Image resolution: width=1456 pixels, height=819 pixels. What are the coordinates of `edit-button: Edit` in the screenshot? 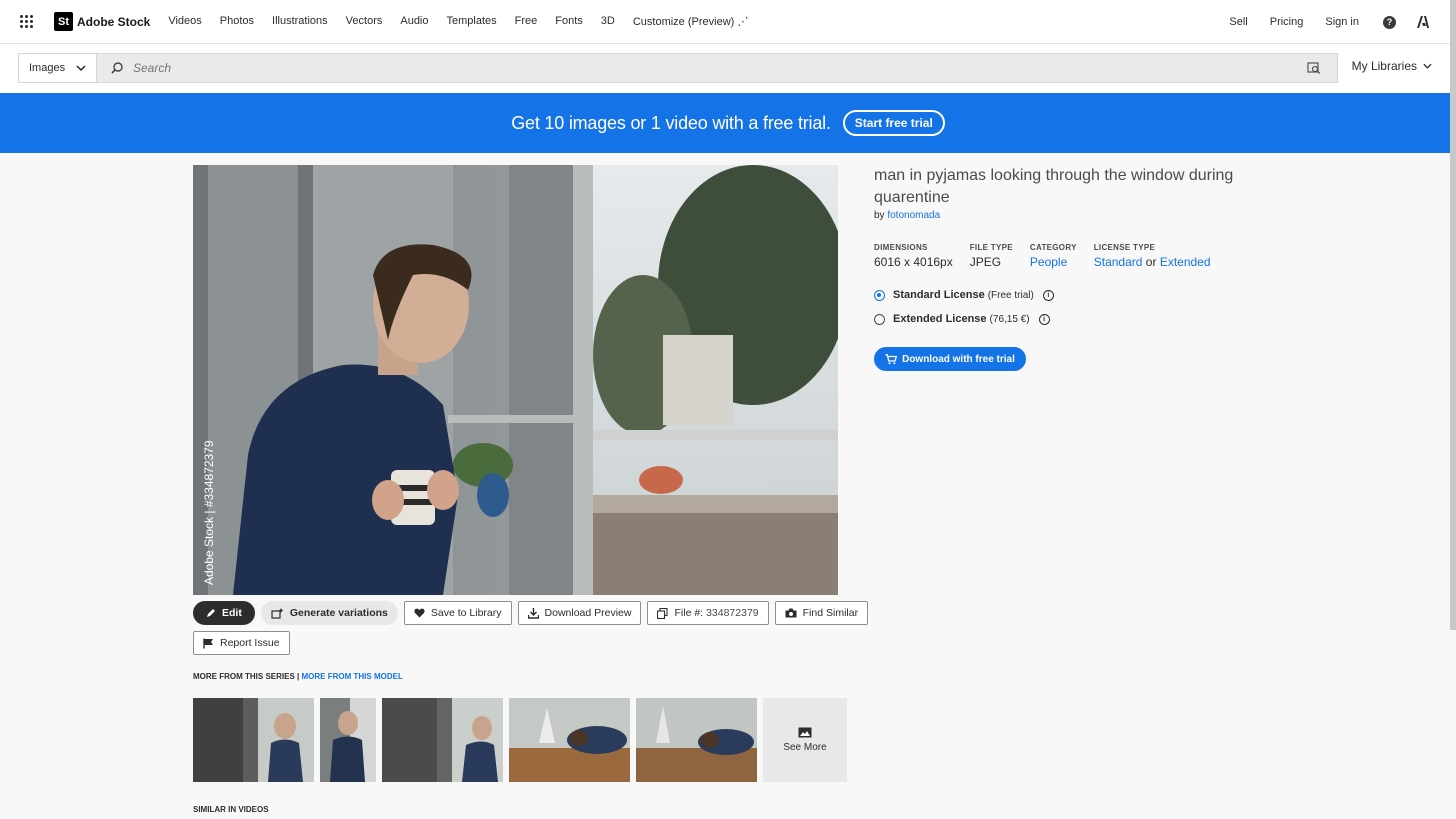 It's located at (224, 613).